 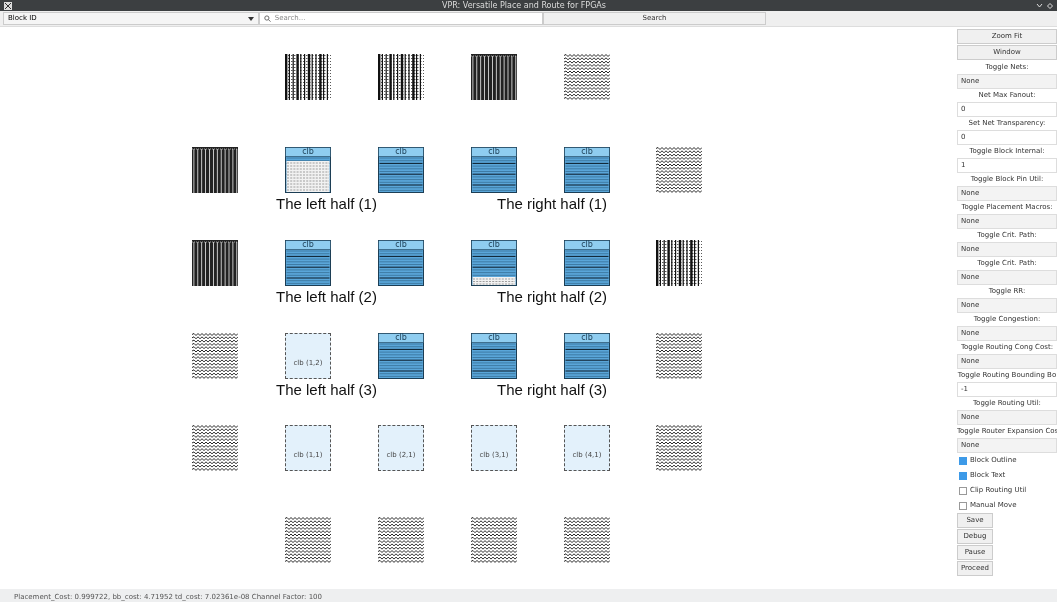 I want to click on annotation-text: The left half (1), so click(x=326, y=204).